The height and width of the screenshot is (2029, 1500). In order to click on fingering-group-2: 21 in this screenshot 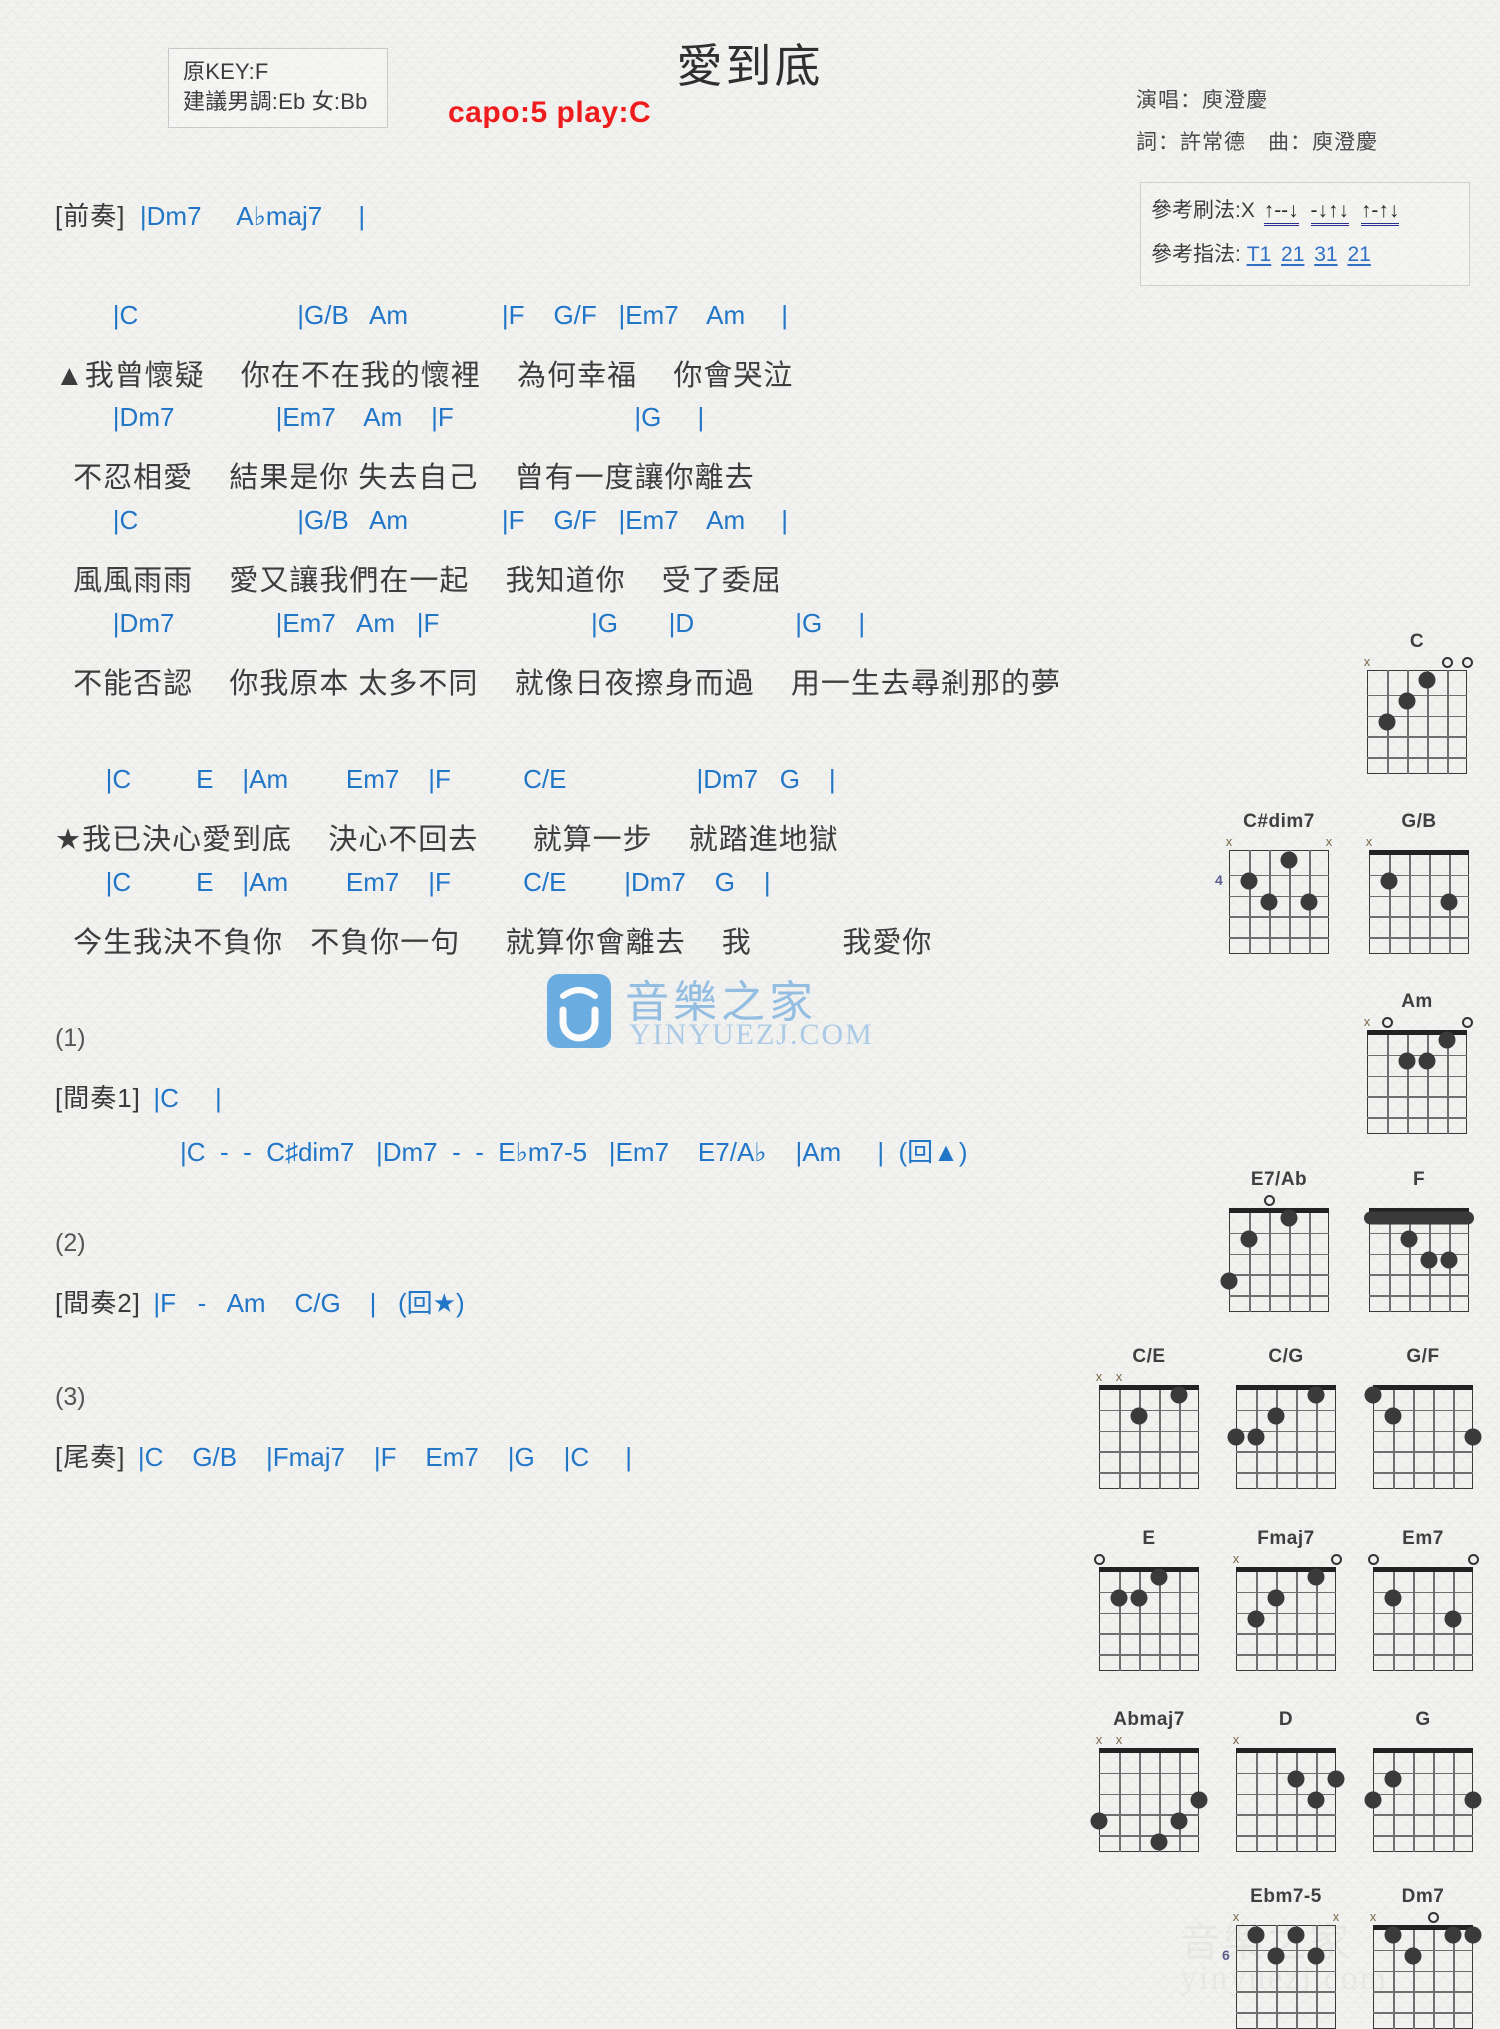, I will do `click(1293, 254)`.